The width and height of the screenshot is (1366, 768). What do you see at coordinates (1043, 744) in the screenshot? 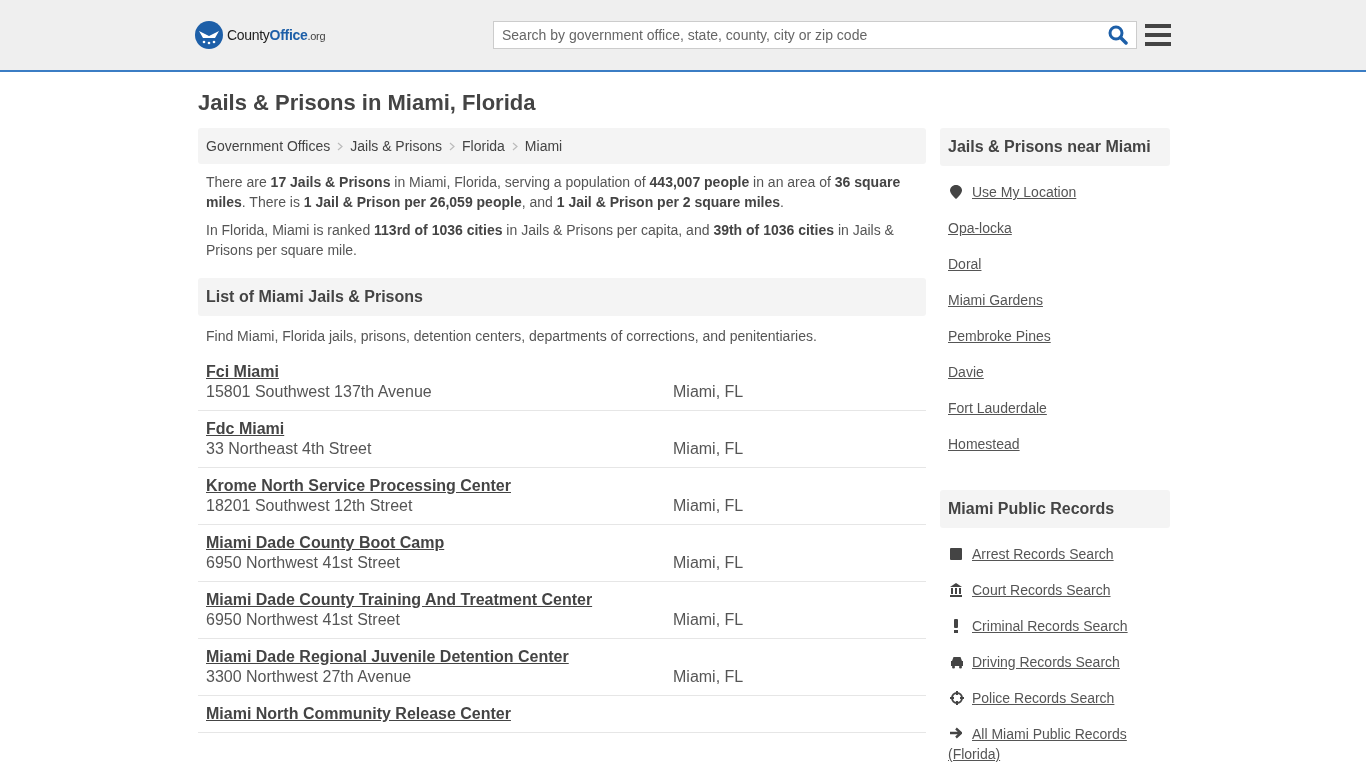
I see `sidebar-link: All Miami Public Records (Florida)` at bounding box center [1043, 744].